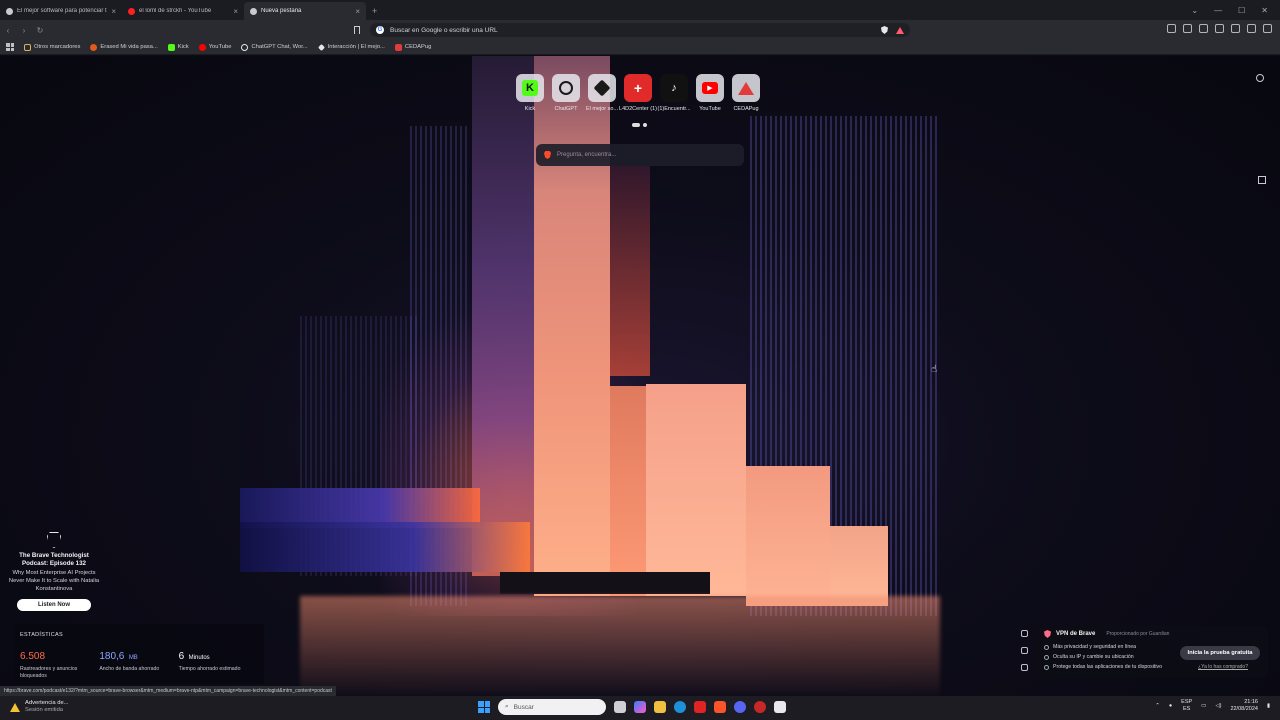  What do you see at coordinates (547, 155) in the screenshot?
I see `brave-search-icon` at bounding box center [547, 155].